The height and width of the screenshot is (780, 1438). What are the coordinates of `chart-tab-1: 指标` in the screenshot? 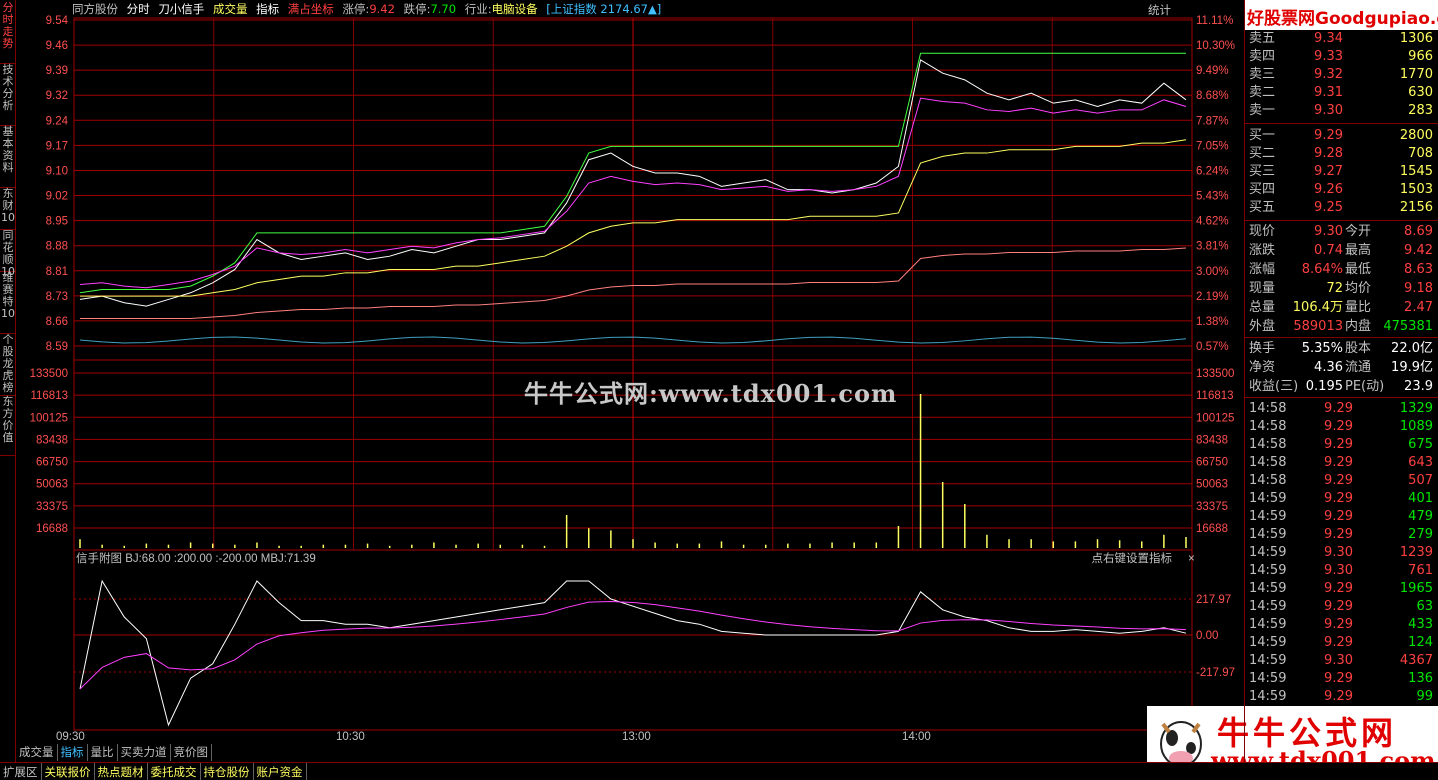 It's located at (73, 752).